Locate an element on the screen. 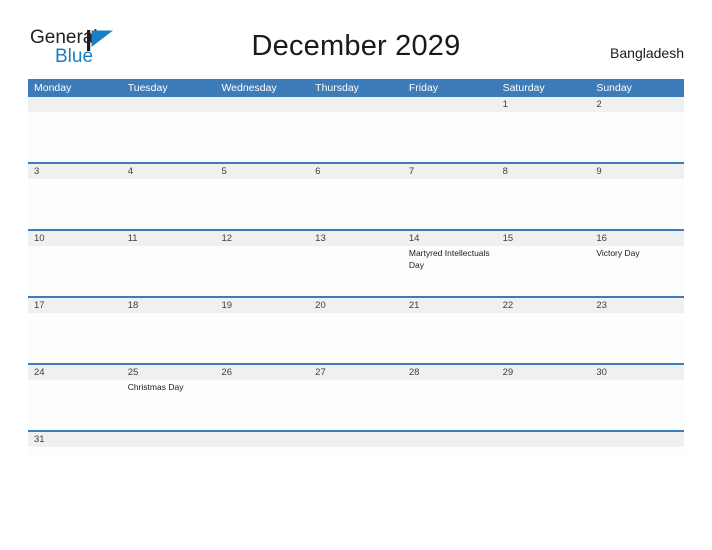  calendar-week-row: 17 18 19 20 21 22 23 is located at coordinates (356, 329).